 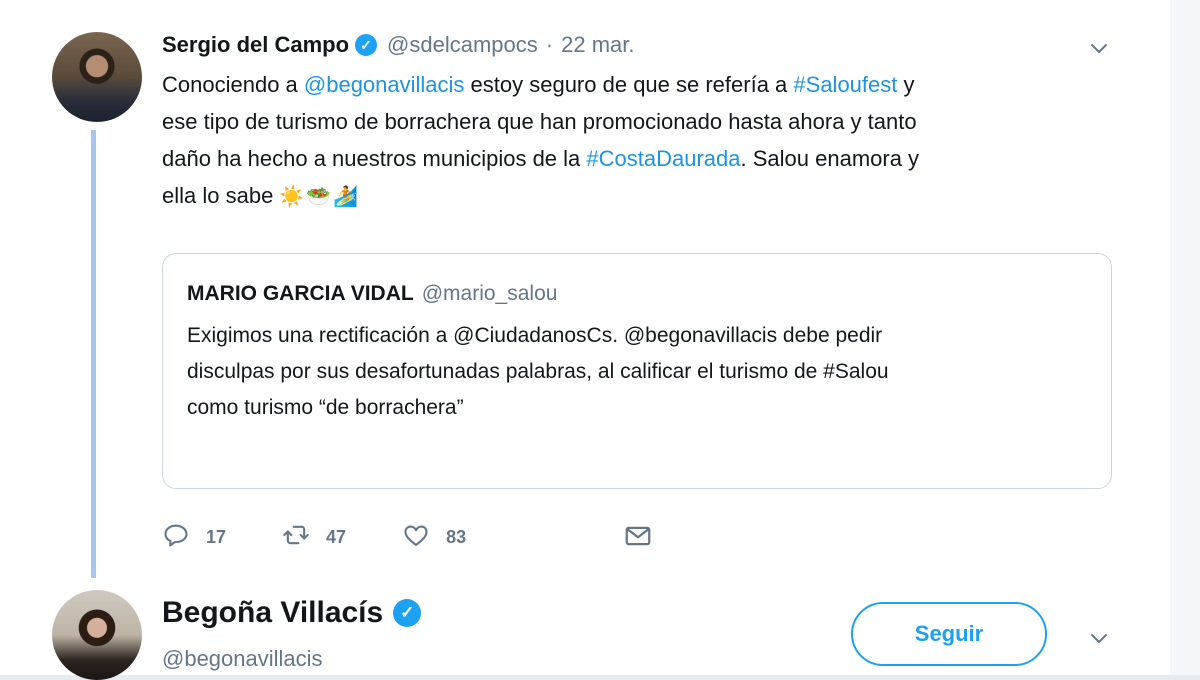 What do you see at coordinates (221, 195) in the screenshot?
I see `text-segment: ella lo sabe` at bounding box center [221, 195].